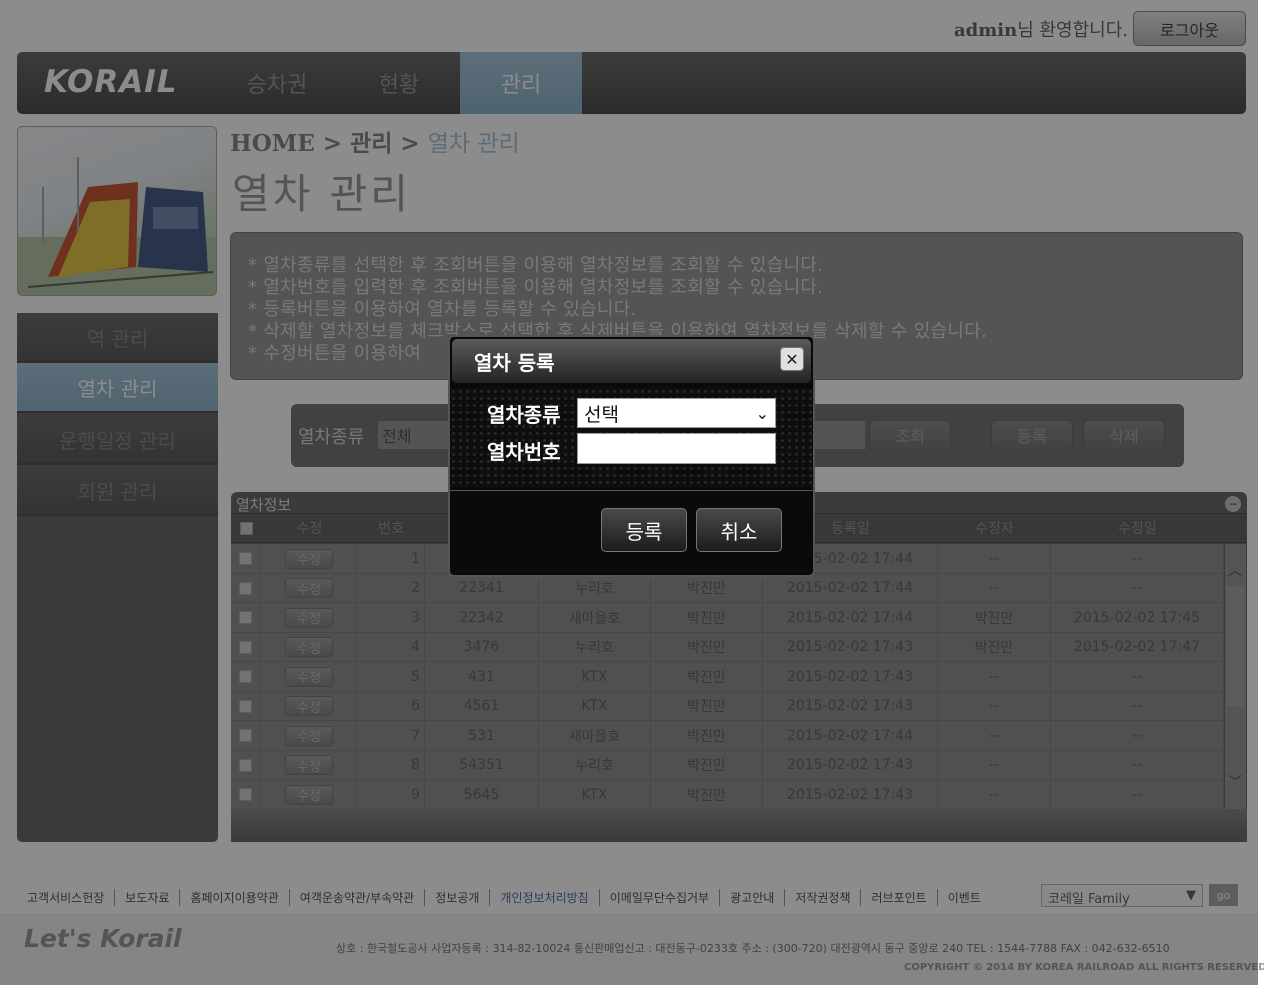 Image resolution: width=1264 pixels, height=985 pixels. What do you see at coordinates (739, 530) in the screenshot?
I see `modal-cancel-button: 취소` at bounding box center [739, 530].